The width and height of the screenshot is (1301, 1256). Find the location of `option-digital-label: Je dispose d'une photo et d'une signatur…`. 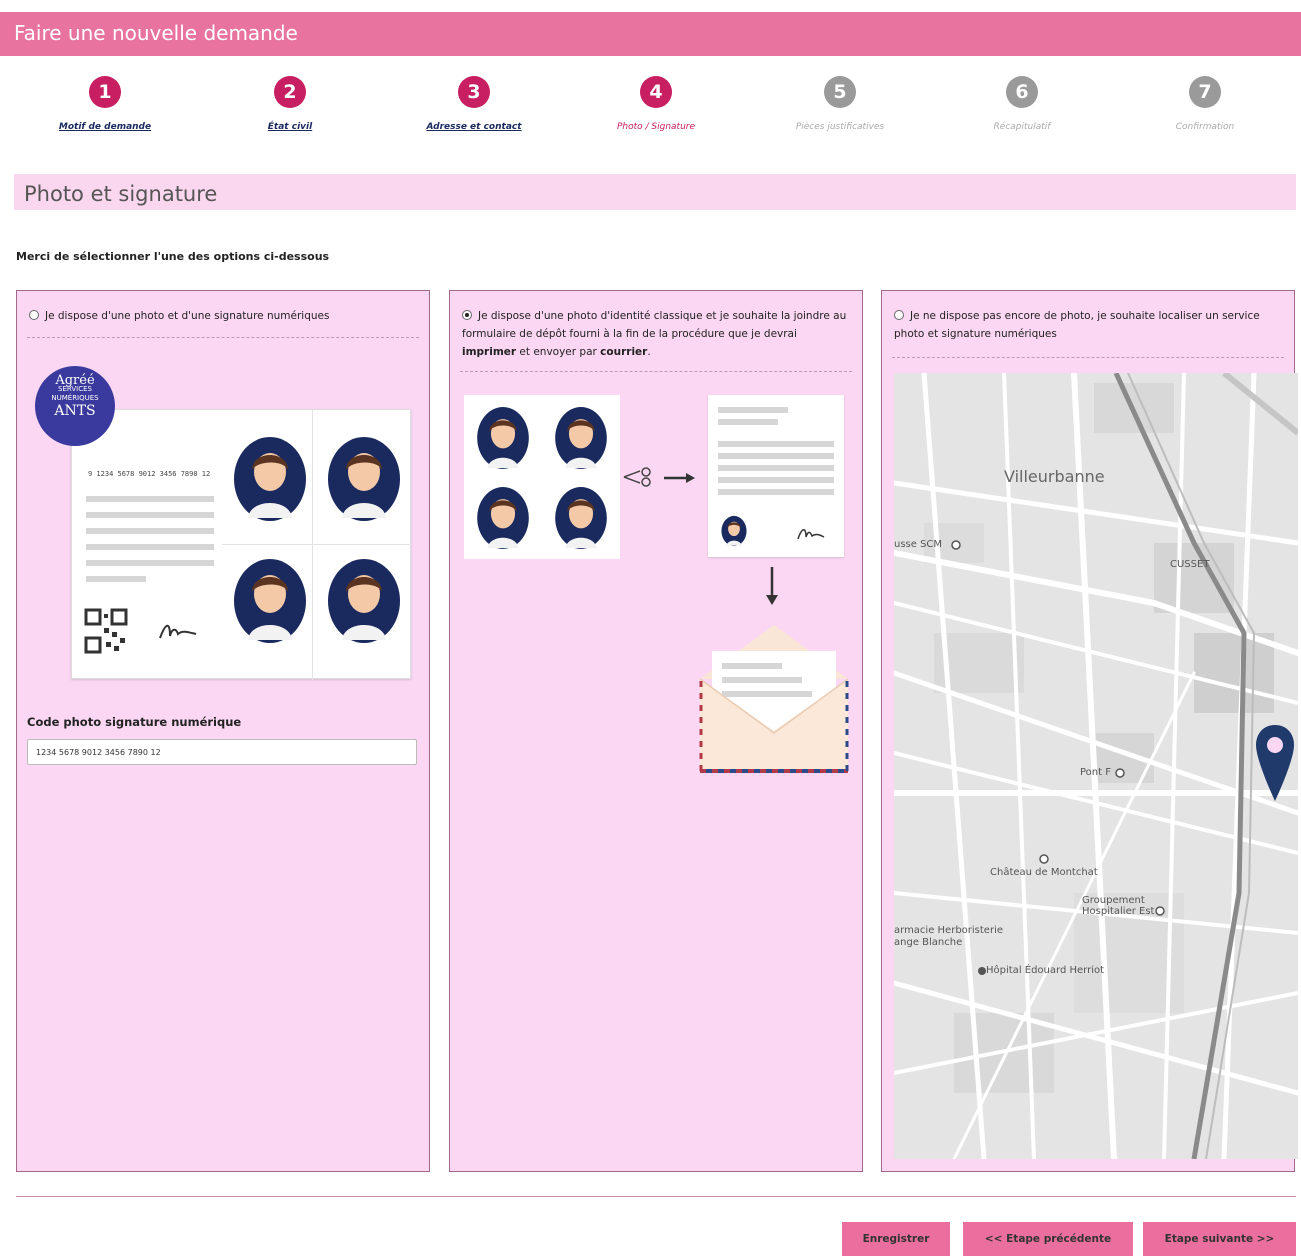

option-digital-label: Je dispose d'une photo et d'une signatur… is located at coordinates (187, 316).